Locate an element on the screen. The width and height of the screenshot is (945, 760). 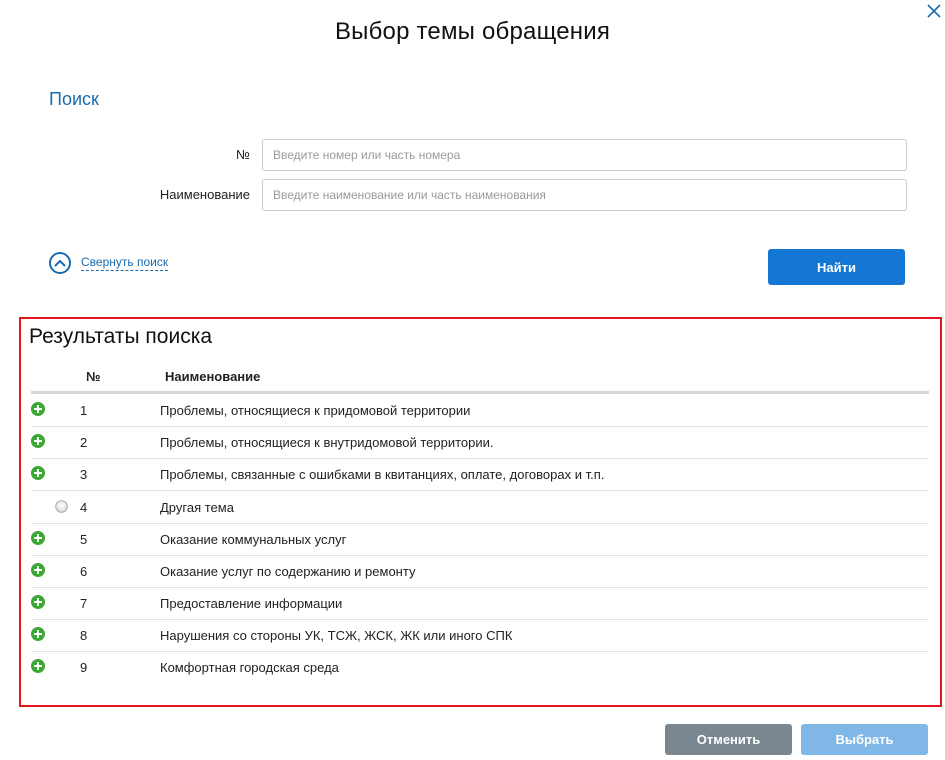
find-button: Найти is located at coordinates (836, 267).